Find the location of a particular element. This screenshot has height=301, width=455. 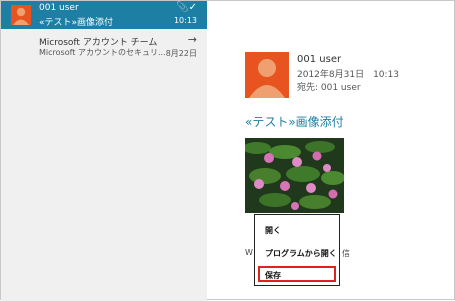

body-text-fragment: 信 is located at coordinates (346, 253).